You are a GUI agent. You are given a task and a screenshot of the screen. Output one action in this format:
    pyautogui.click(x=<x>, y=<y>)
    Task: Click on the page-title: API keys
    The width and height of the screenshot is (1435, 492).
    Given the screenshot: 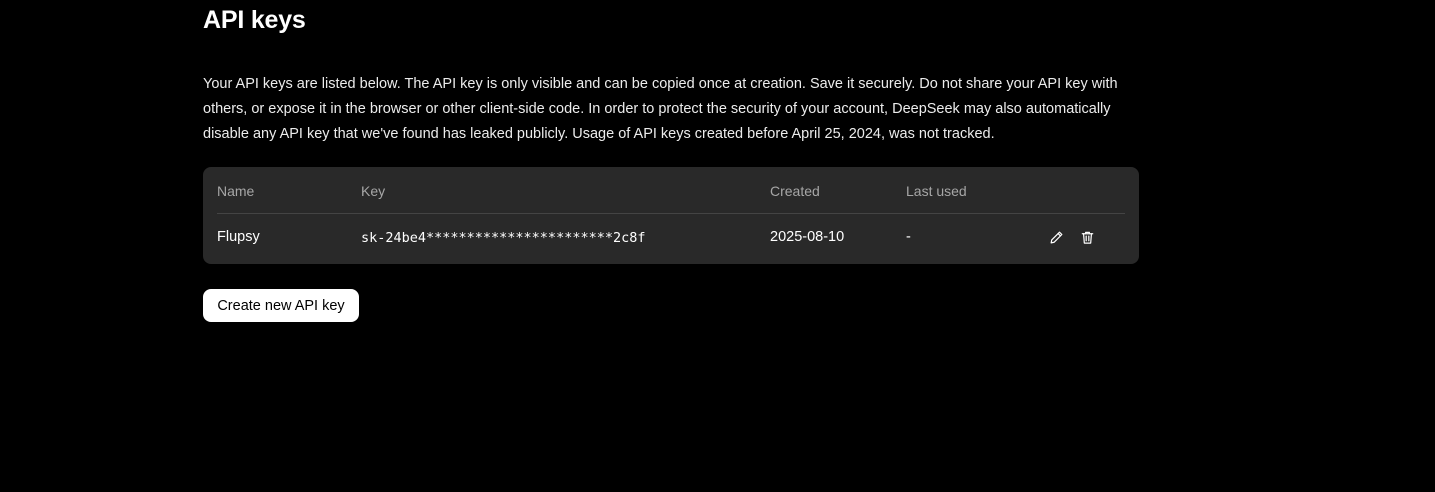 What is the action you would take?
    pyautogui.click(x=254, y=20)
    